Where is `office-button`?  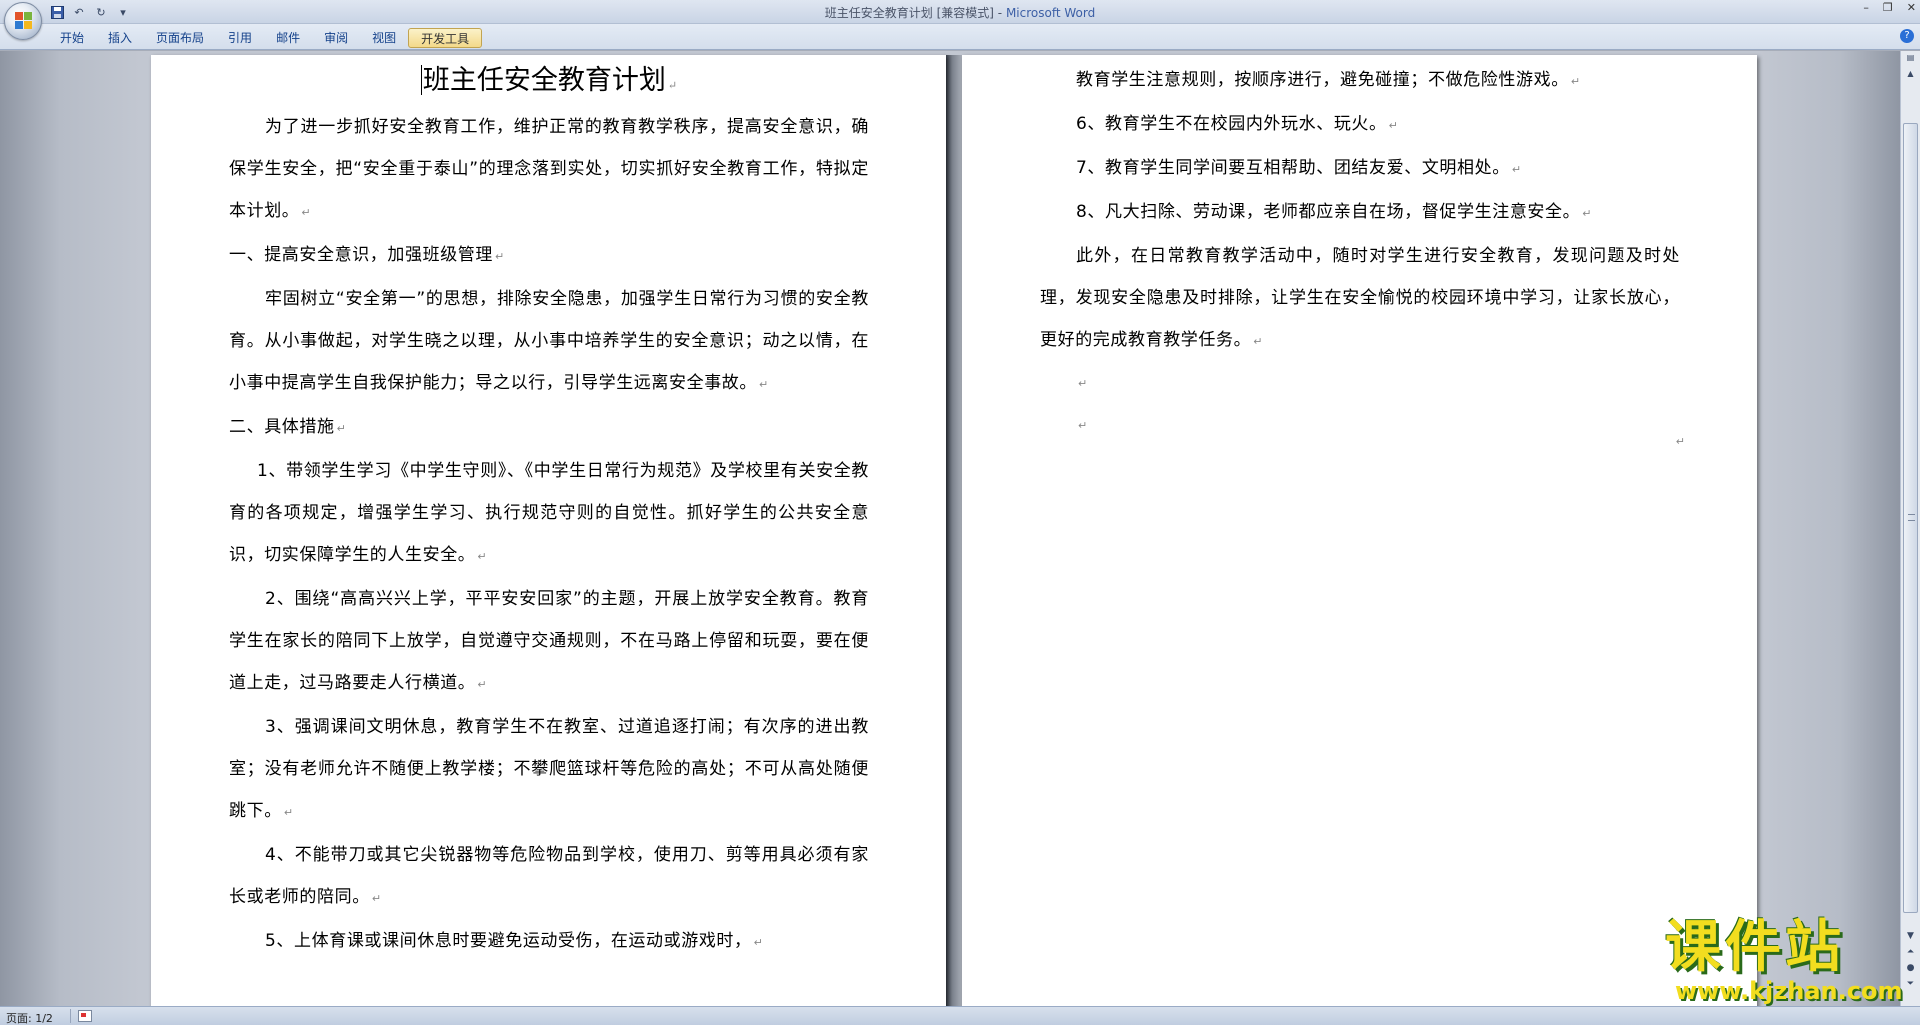
office-button is located at coordinates (23, 21).